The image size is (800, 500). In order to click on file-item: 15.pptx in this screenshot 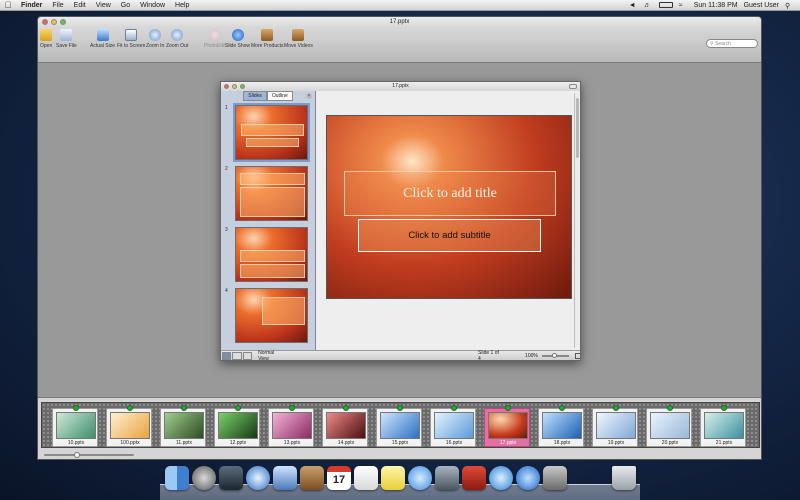, I will do `click(399, 426)`.